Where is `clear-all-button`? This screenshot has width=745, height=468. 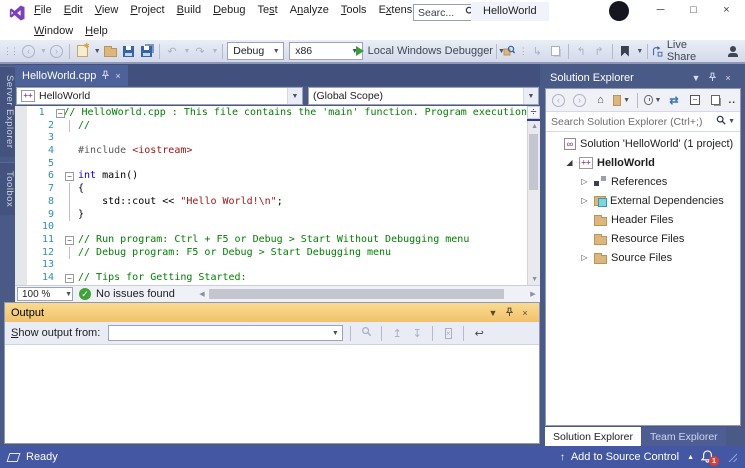
clear-all-button is located at coordinates (448, 333).